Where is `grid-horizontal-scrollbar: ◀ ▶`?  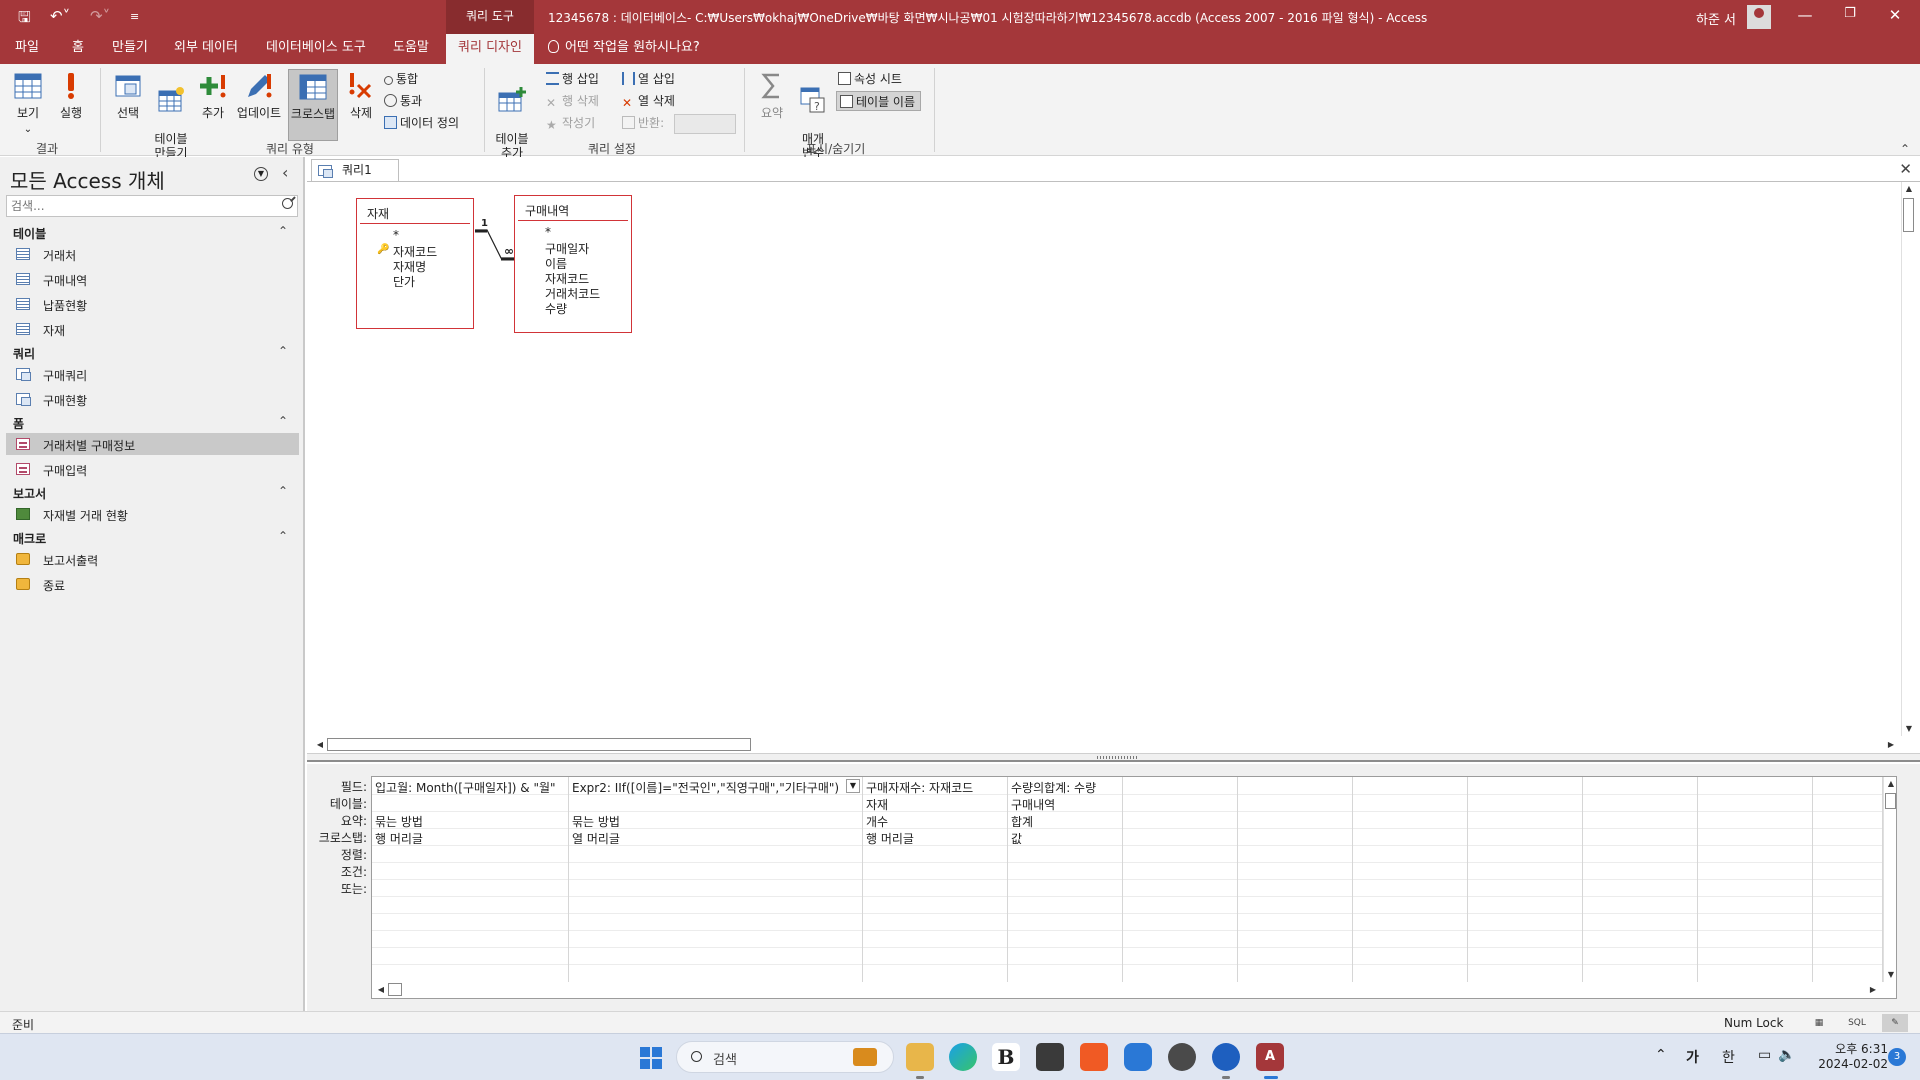 grid-horizontal-scrollbar: ◀ ▶ is located at coordinates (1127, 990).